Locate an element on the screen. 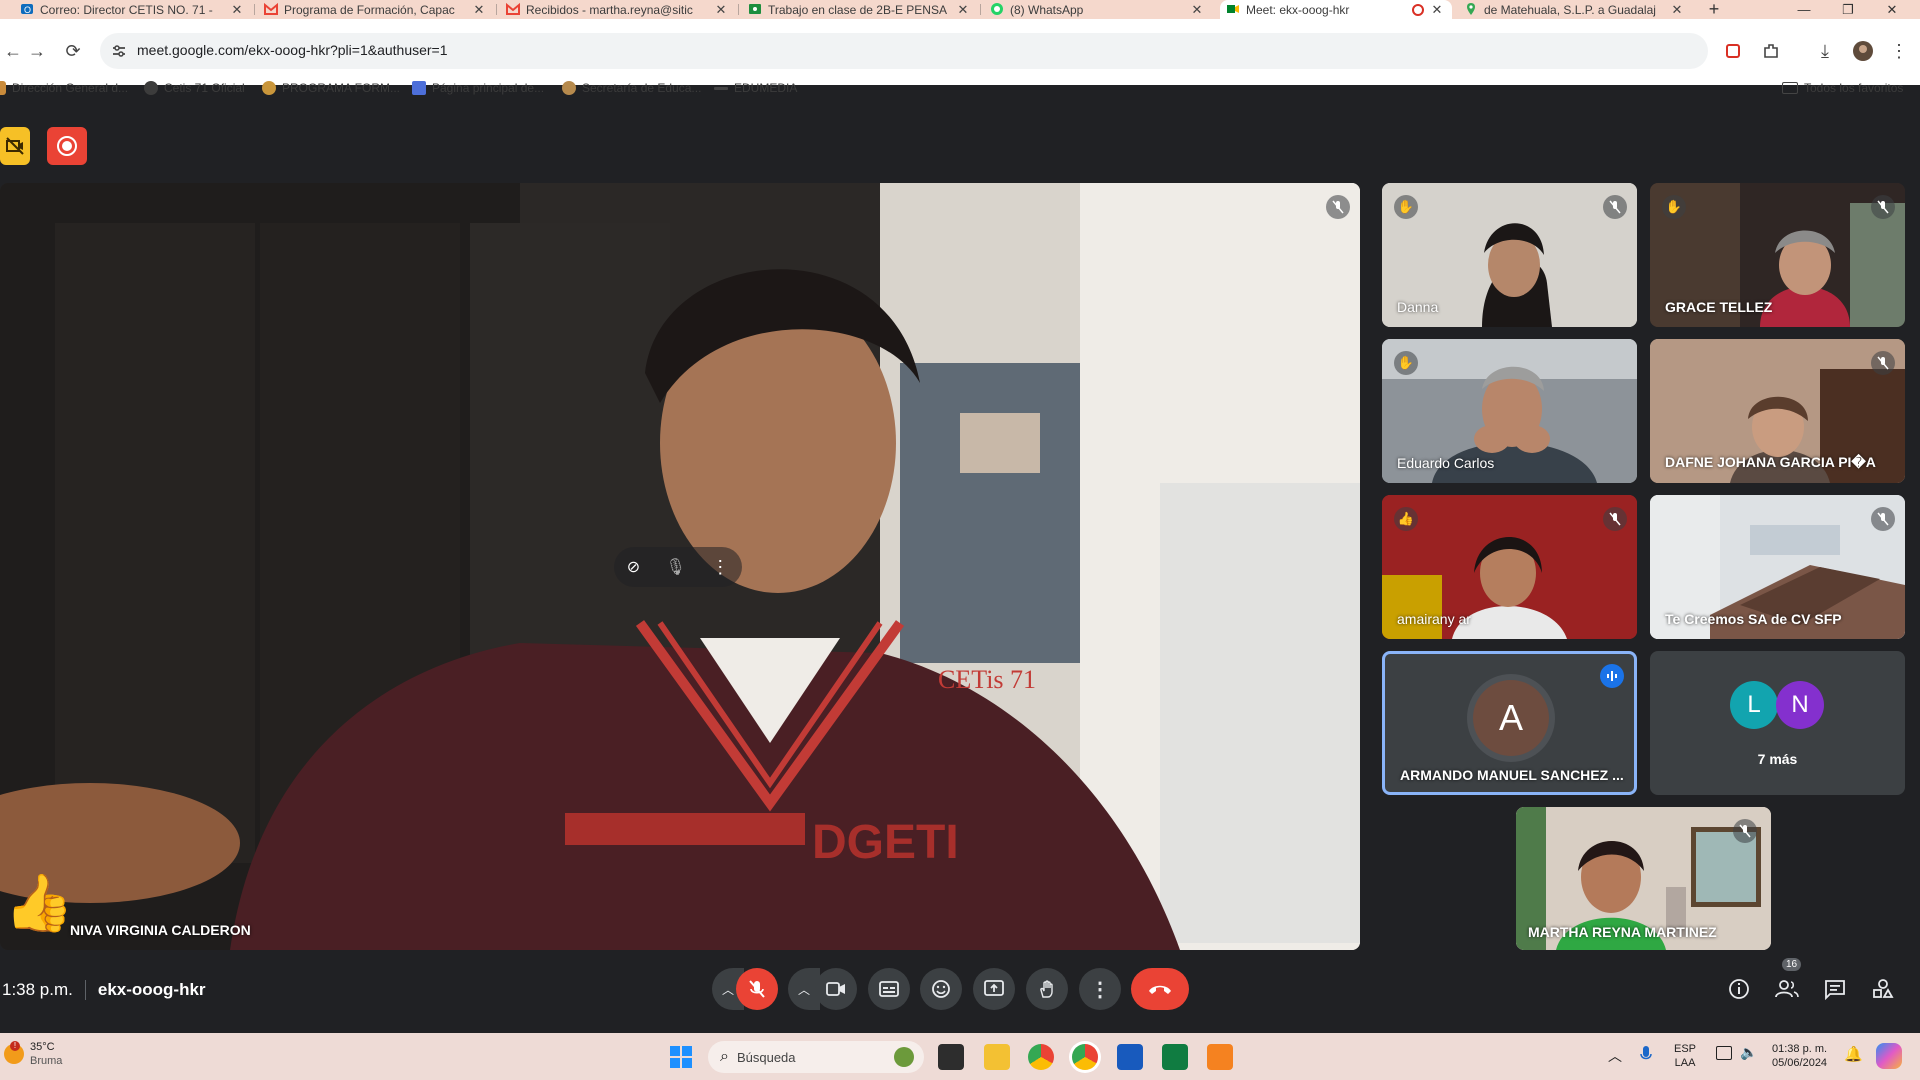 Image resolution: width=1920 pixels, height=1080 pixels. weather-desc: Bruma is located at coordinates (46, 1061).